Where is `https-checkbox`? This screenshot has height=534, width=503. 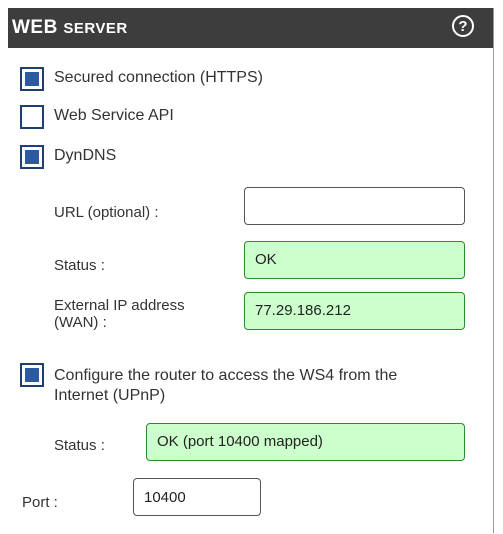 https-checkbox is located at coordinates (32, 79).